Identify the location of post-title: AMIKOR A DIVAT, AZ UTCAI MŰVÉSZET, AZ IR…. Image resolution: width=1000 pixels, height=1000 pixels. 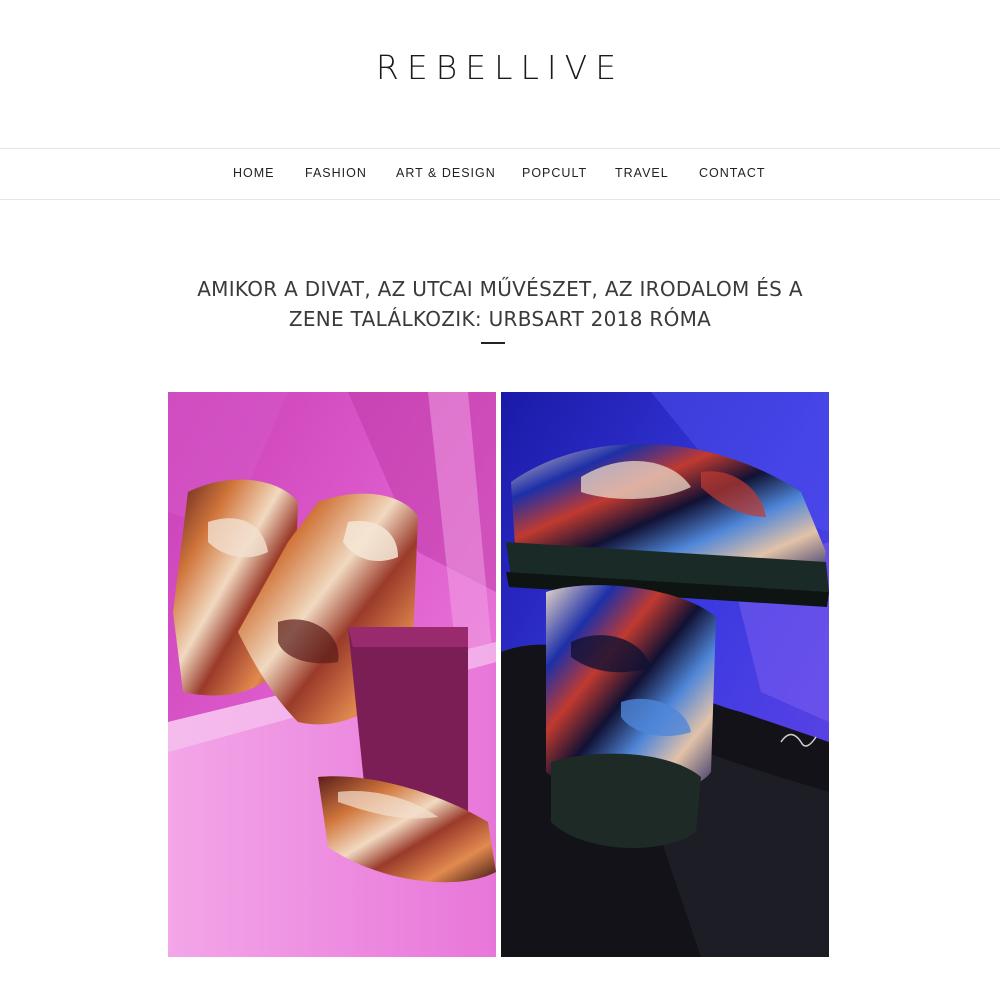
(500, 304).